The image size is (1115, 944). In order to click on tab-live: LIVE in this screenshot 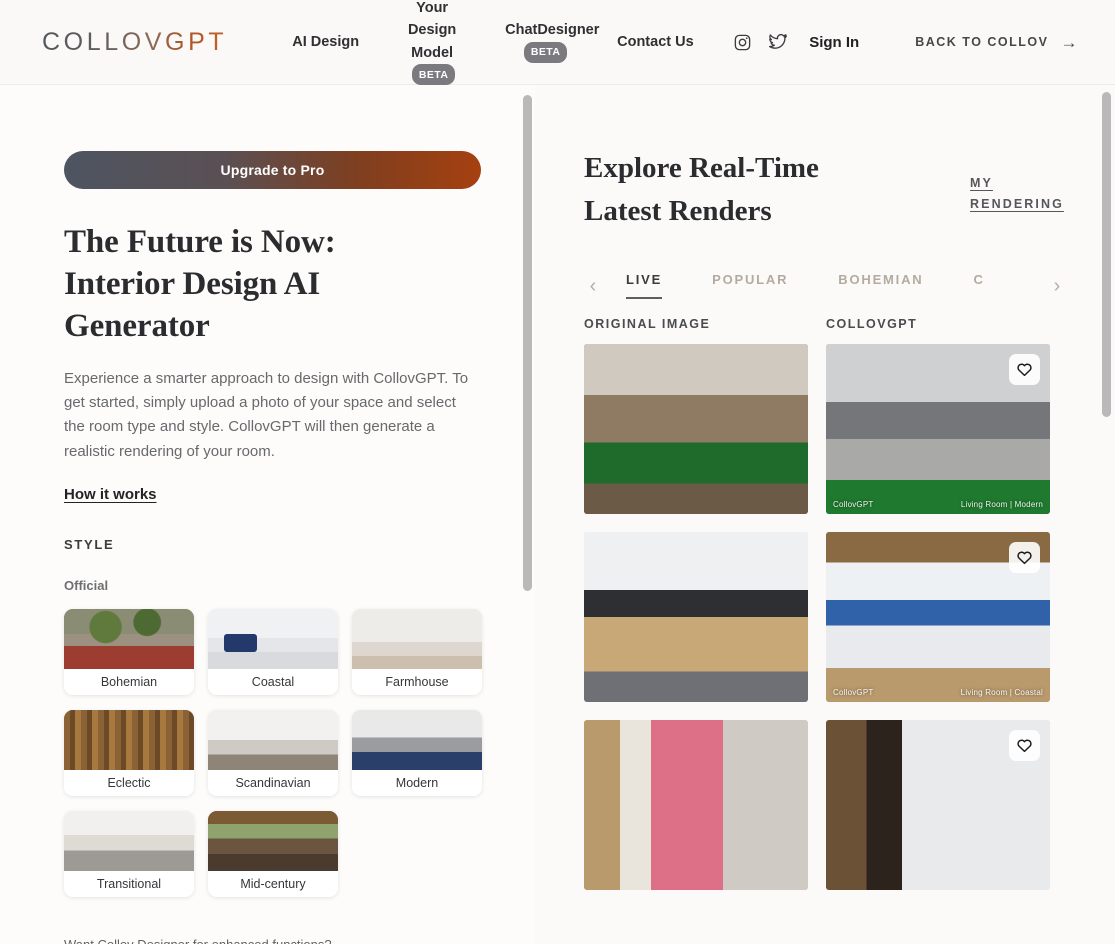, I will do `click(644, 286)`.